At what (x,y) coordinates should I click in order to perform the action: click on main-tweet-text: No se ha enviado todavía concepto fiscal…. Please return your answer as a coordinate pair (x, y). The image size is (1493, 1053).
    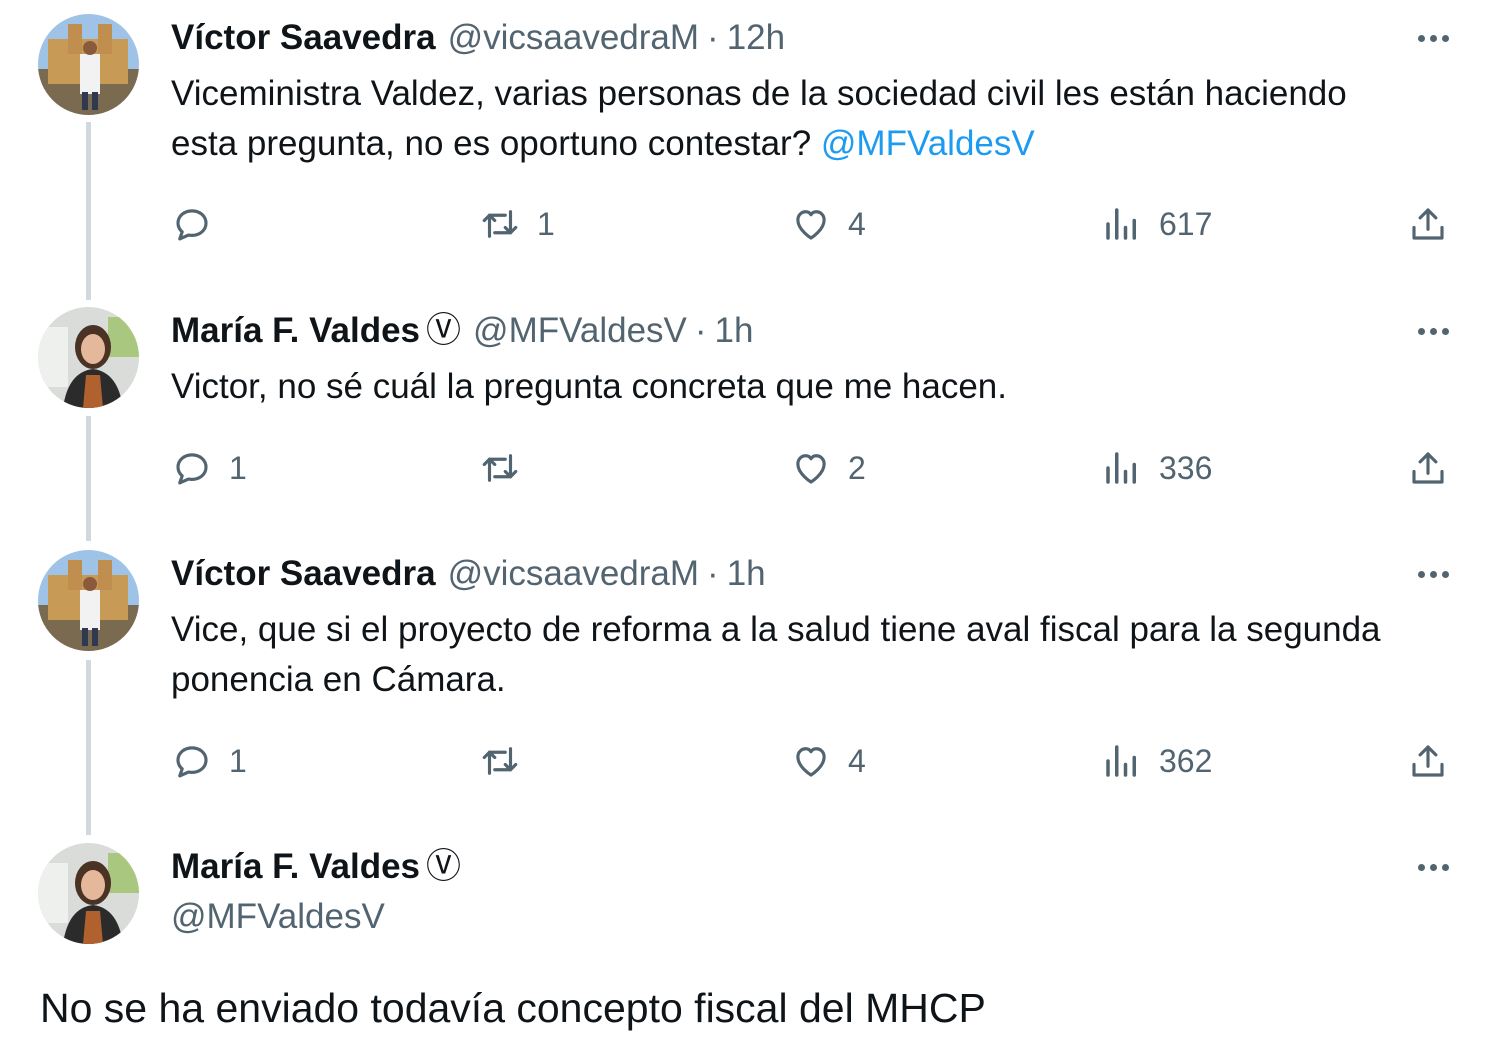
    Looking at the image, I should click on (513, 1008).